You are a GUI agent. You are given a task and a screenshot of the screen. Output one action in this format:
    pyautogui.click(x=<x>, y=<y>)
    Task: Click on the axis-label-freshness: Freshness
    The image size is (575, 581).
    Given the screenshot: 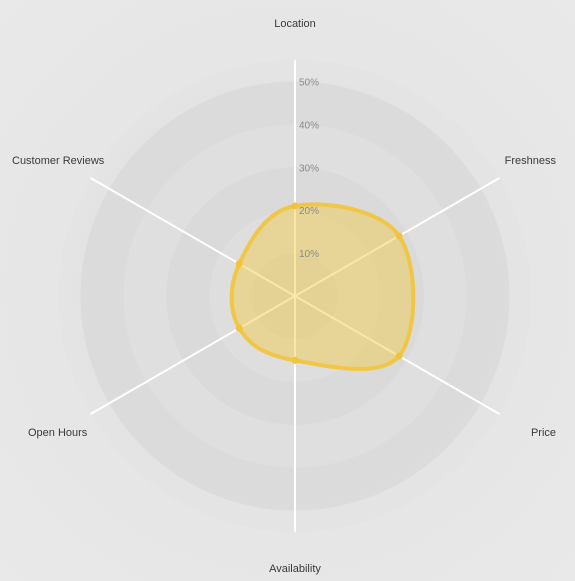 What is the action you would take?
    pyautogui.click(x=531, y=161)
    